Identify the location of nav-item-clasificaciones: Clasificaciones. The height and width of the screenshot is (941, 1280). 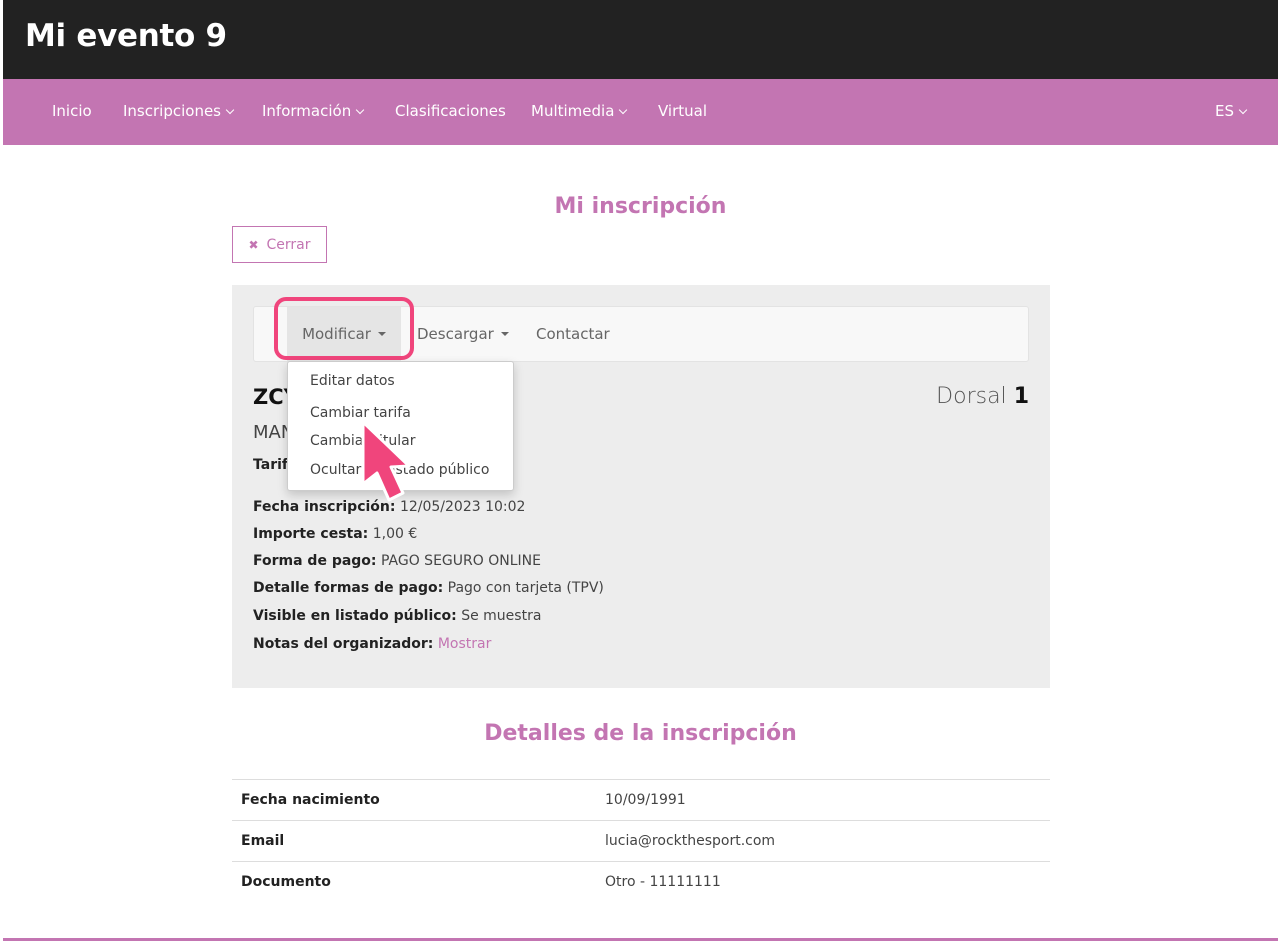
(450, 111).